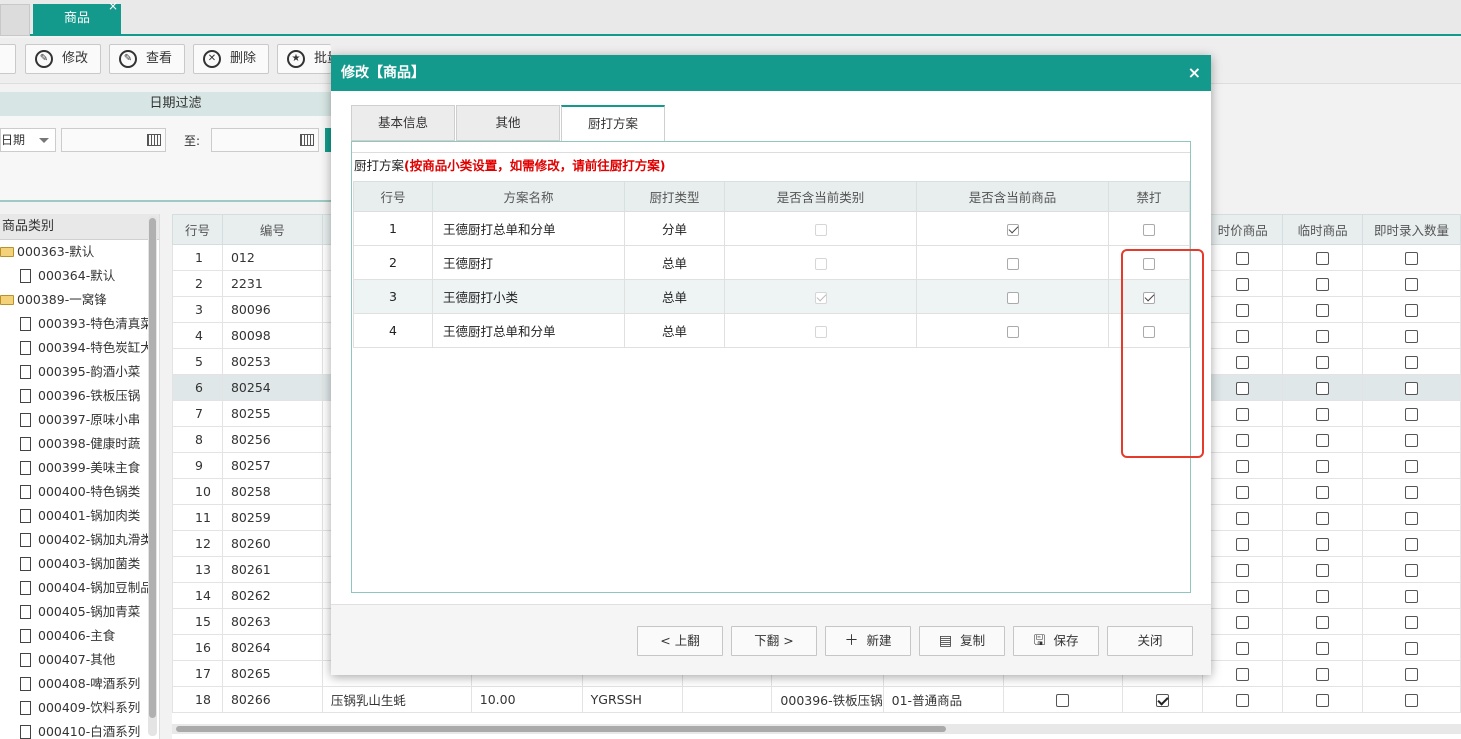 The image size is (1461, 739). I want to click on tree-item: 000396-铁板压锅, so click(79, 396).